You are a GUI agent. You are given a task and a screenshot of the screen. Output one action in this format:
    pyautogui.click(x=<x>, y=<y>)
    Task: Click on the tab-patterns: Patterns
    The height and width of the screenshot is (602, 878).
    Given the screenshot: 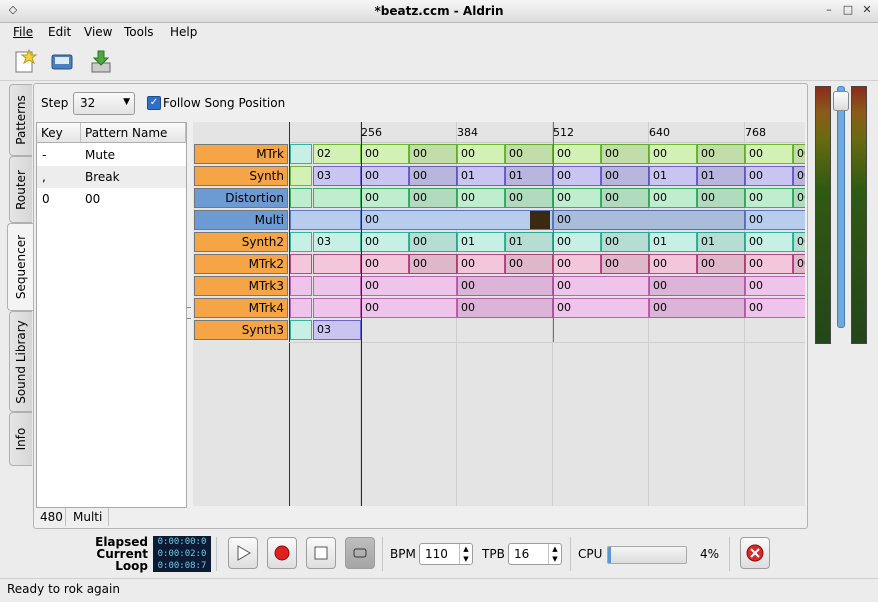 What is the action you would take?
    pyautogui.click(x=20, y=120)
    